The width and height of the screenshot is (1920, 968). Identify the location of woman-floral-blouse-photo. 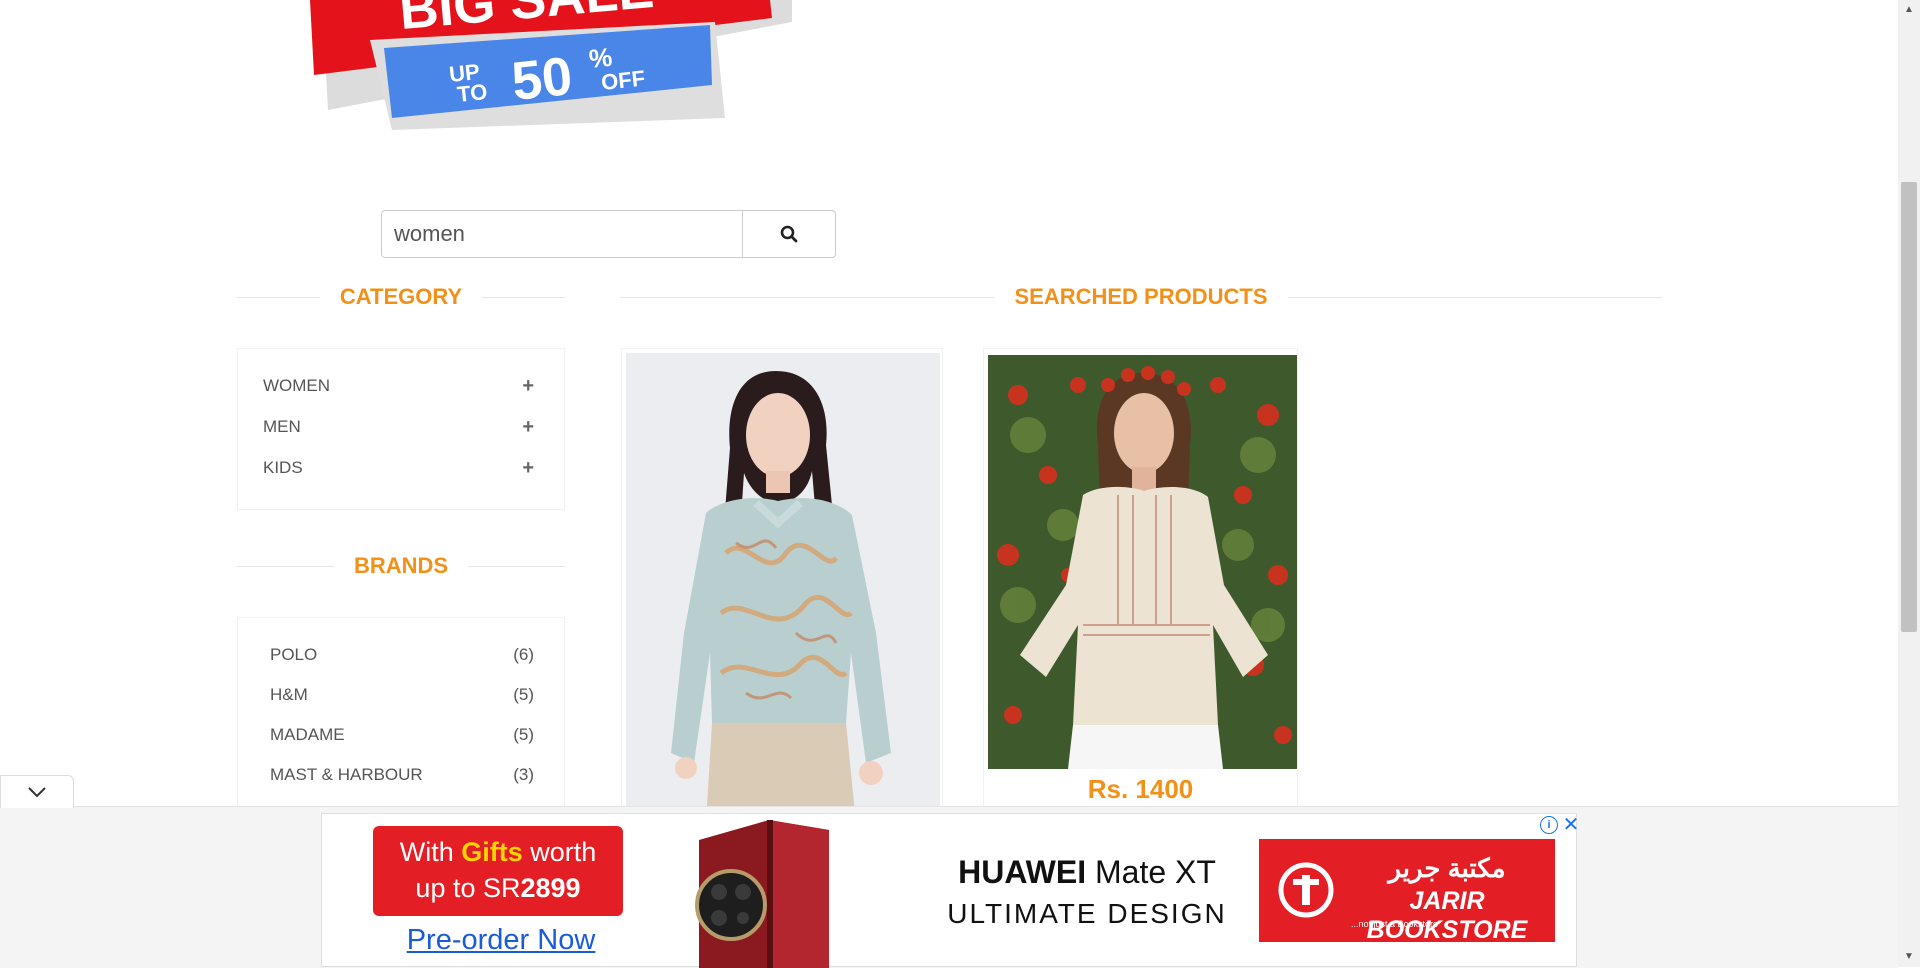
(783, 585).